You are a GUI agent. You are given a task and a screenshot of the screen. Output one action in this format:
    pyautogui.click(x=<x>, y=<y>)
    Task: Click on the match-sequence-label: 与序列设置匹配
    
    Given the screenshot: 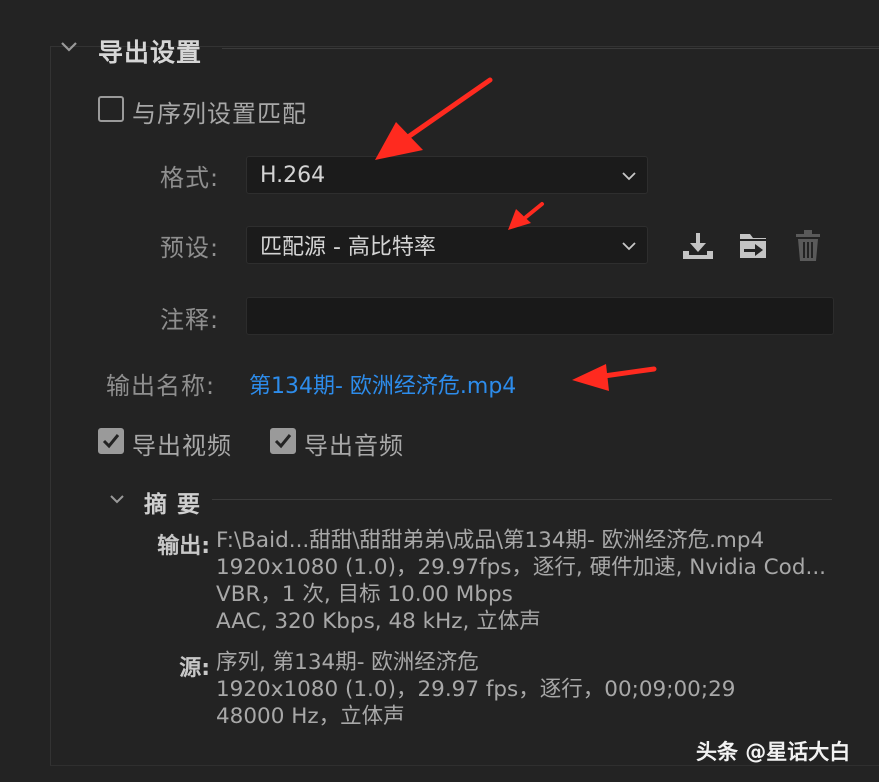 What is the action you would take?
    pyautogui.click(x=219, y=114)
    